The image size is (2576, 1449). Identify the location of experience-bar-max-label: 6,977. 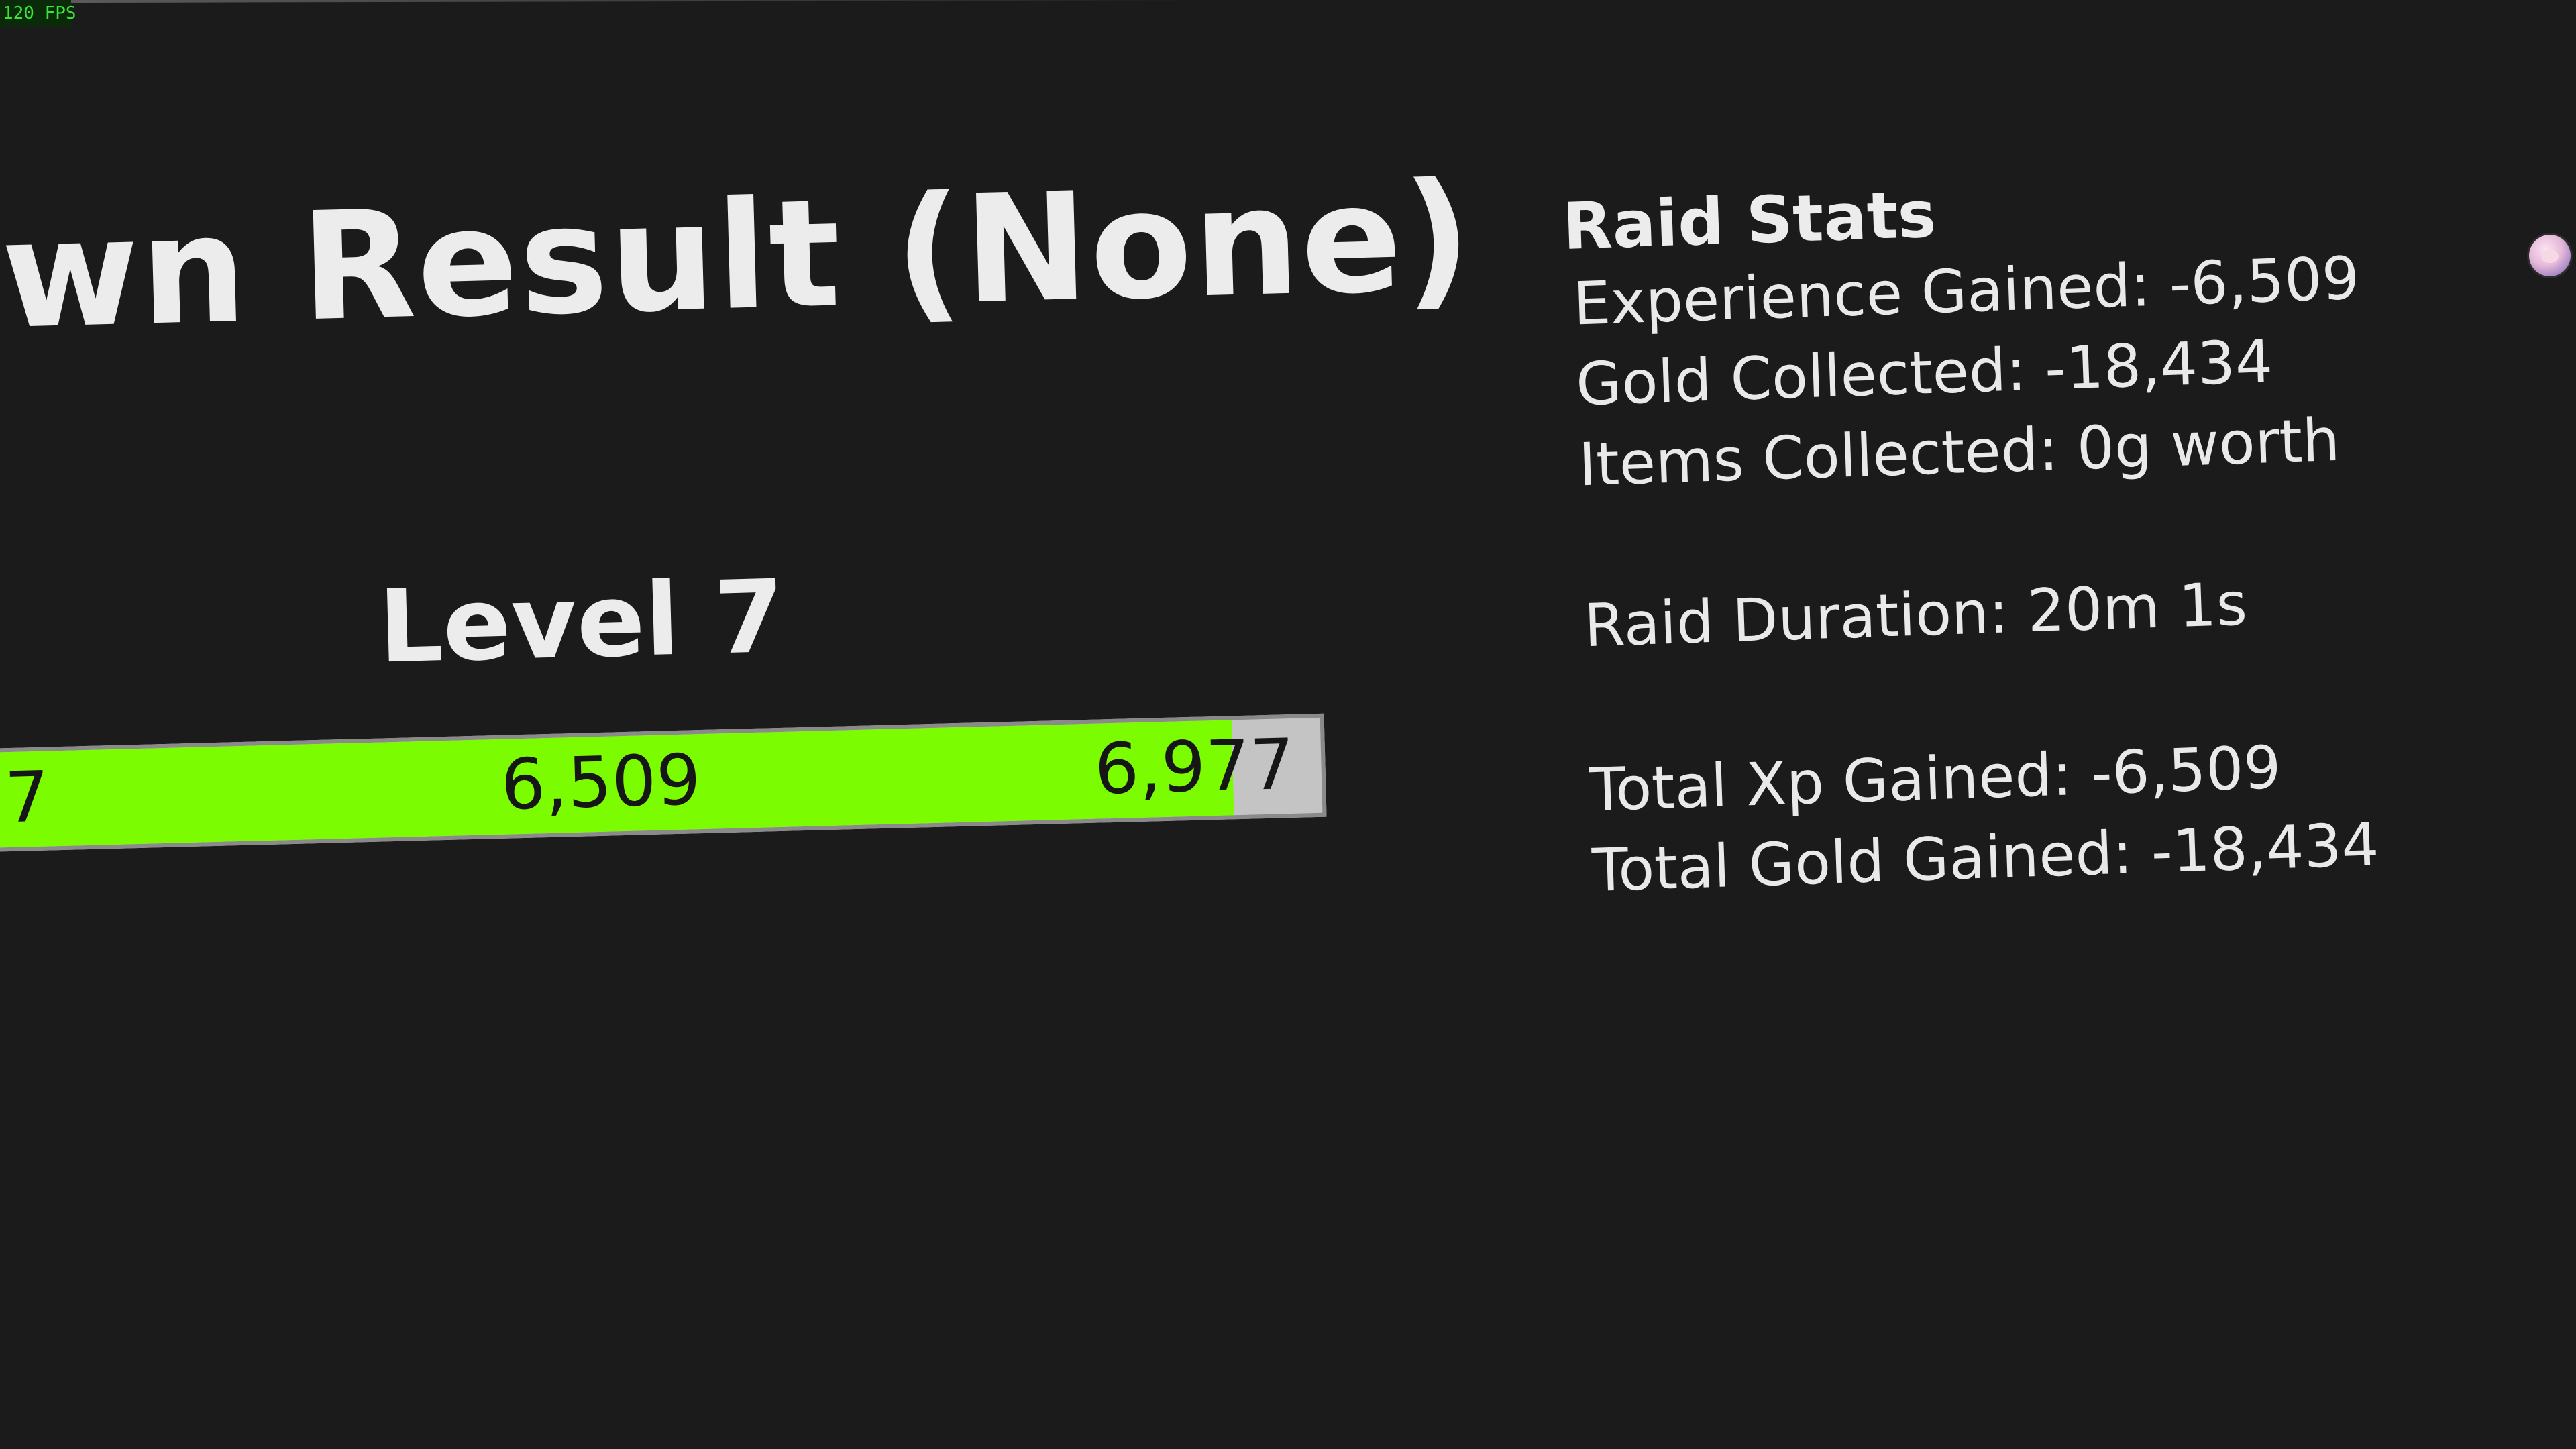
(1194, 766).